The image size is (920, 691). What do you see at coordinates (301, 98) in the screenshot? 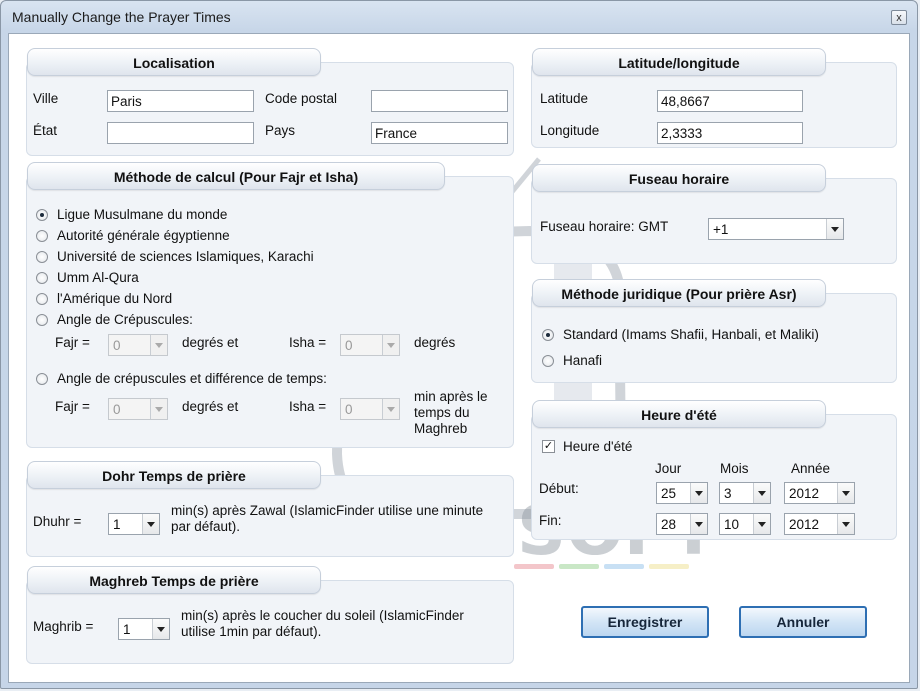
I see `code-postal-label: Code postal` at bounding box center [301, 98].